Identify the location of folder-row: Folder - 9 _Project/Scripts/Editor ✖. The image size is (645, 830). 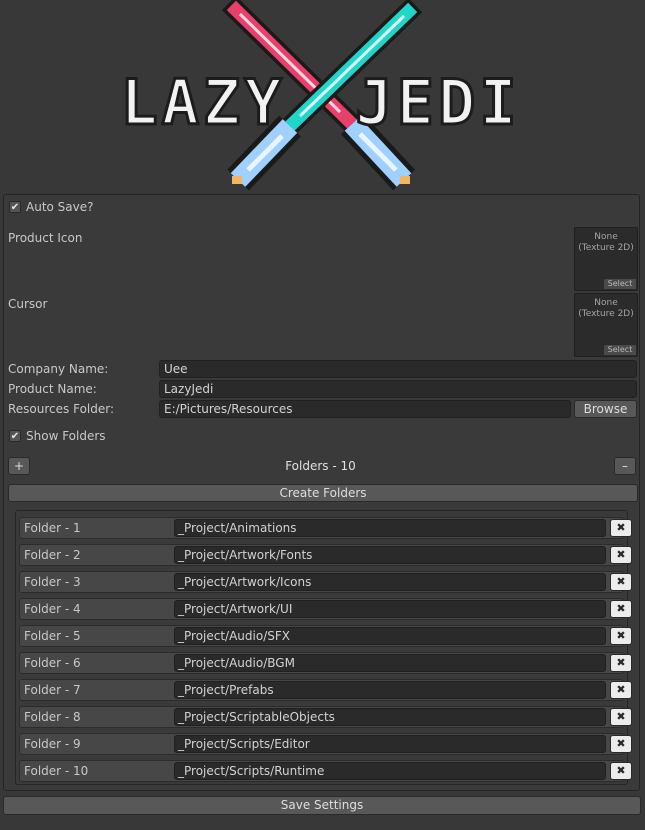
(325, 744).